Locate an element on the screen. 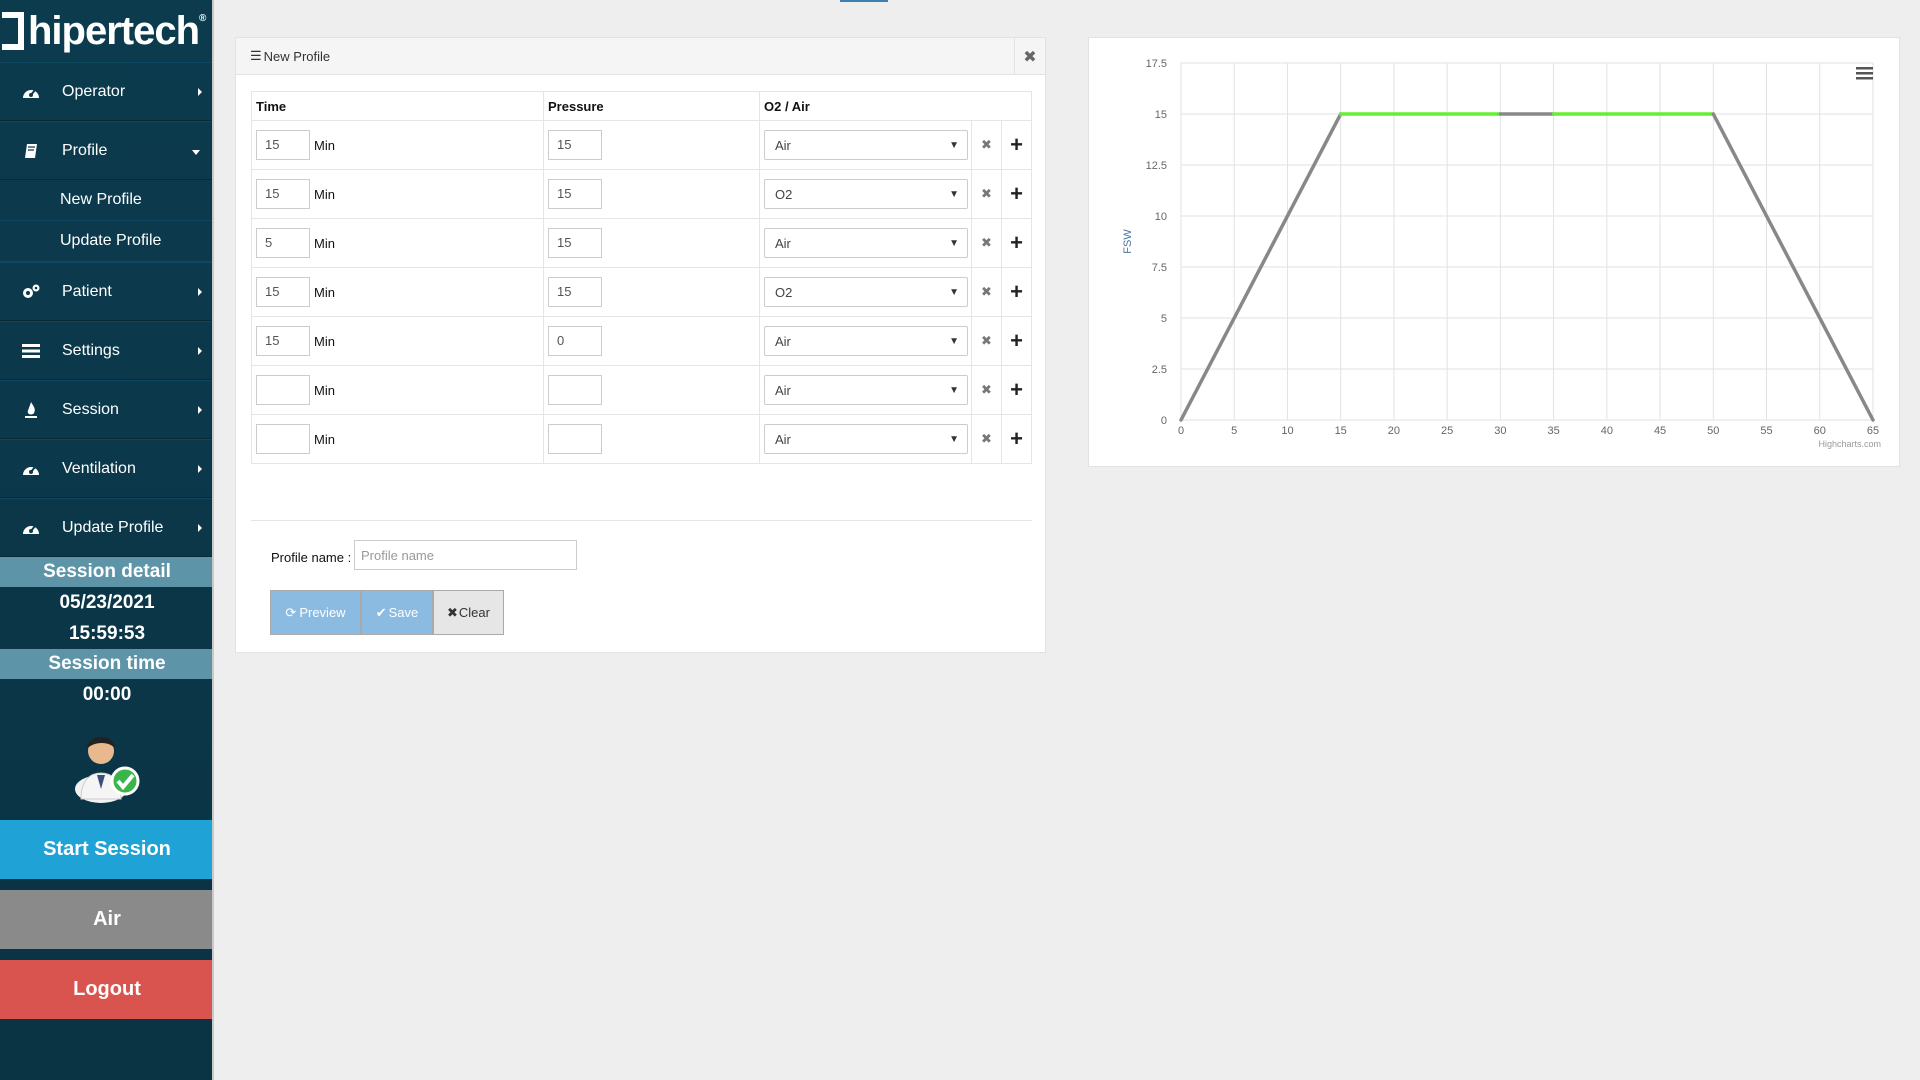 This screenshot has height=1080, width=1920. x-tick-label: 25 is located at coordinates (1447, 431).